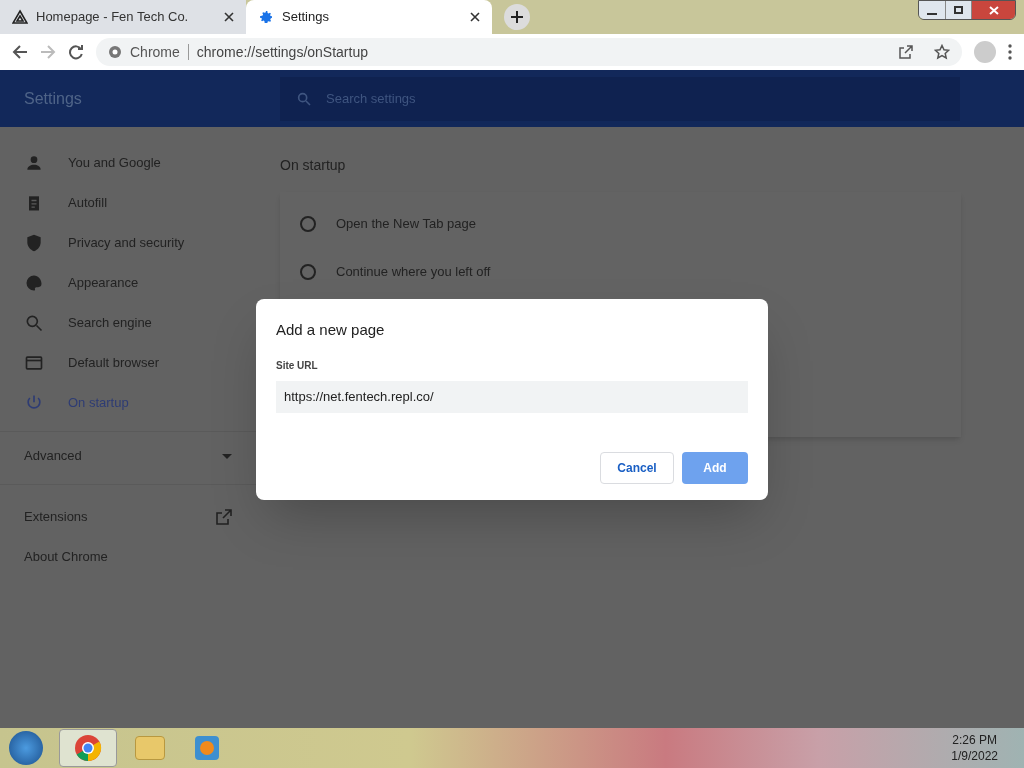 This screenshot has height=768, width=1024. Describe the element at coordinates (297, 365) in the screenshot. I see `field-label: Site URL` at that location.